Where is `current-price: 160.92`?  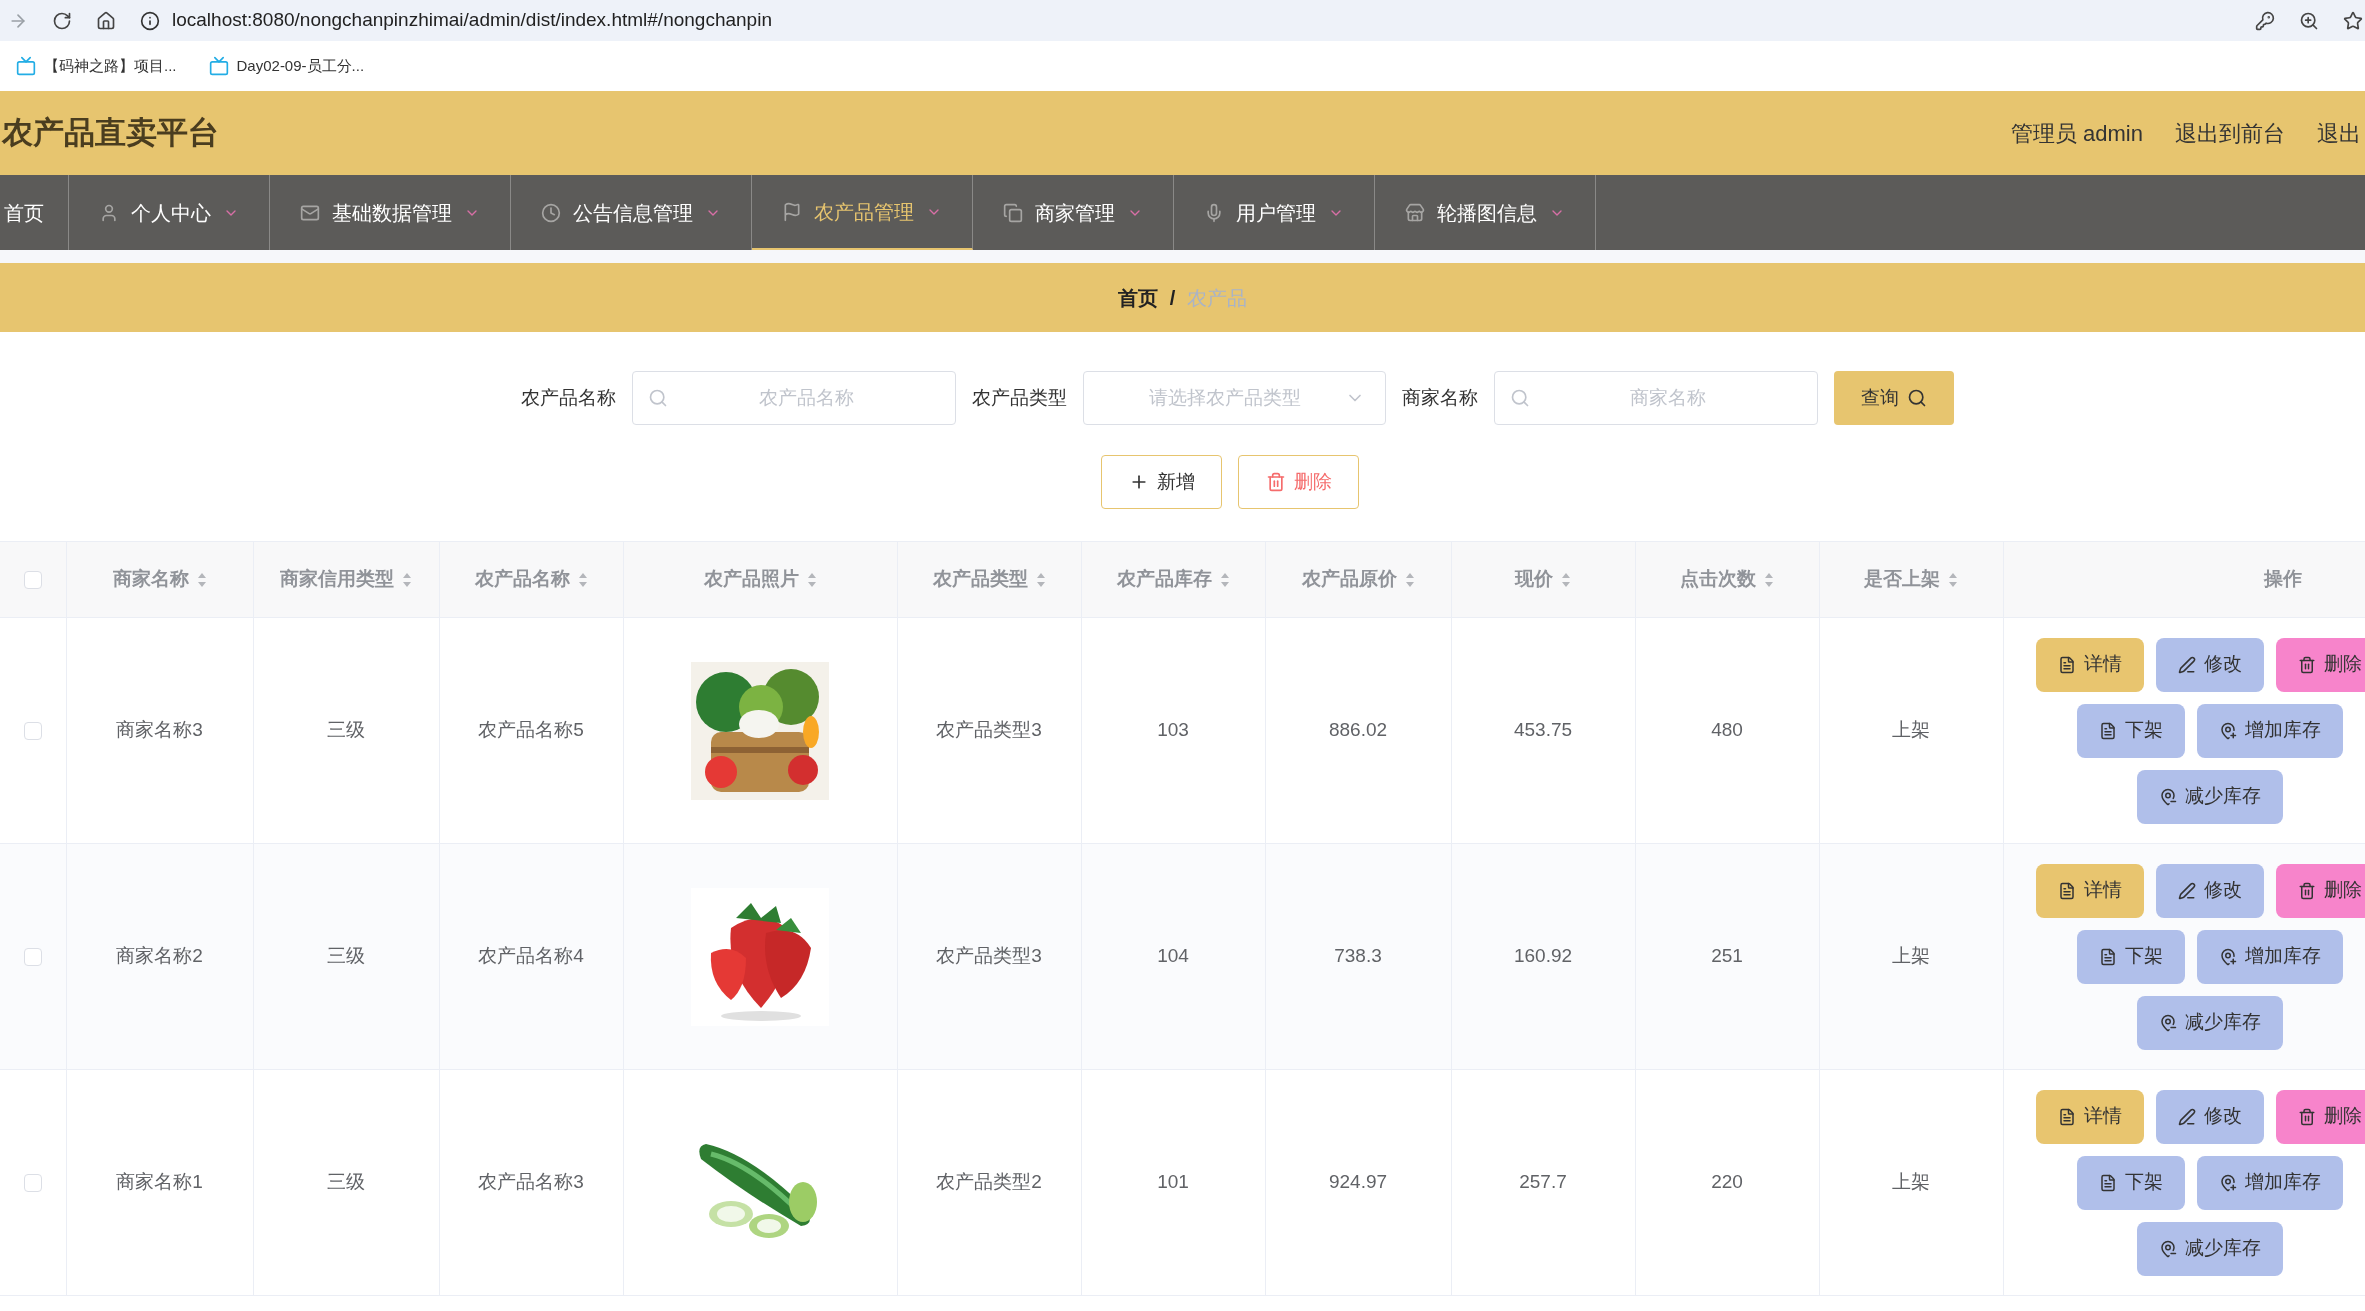 current-price: 160.92 is located at coordinates (1543, 956).